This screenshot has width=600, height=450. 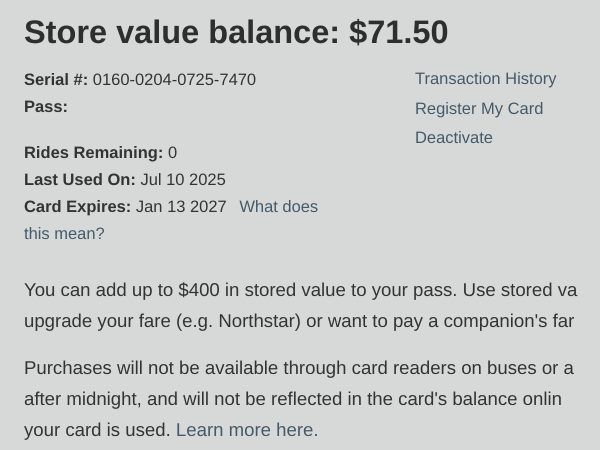 I want to click on action-link: Transaction History, so click(x=486, y=79).